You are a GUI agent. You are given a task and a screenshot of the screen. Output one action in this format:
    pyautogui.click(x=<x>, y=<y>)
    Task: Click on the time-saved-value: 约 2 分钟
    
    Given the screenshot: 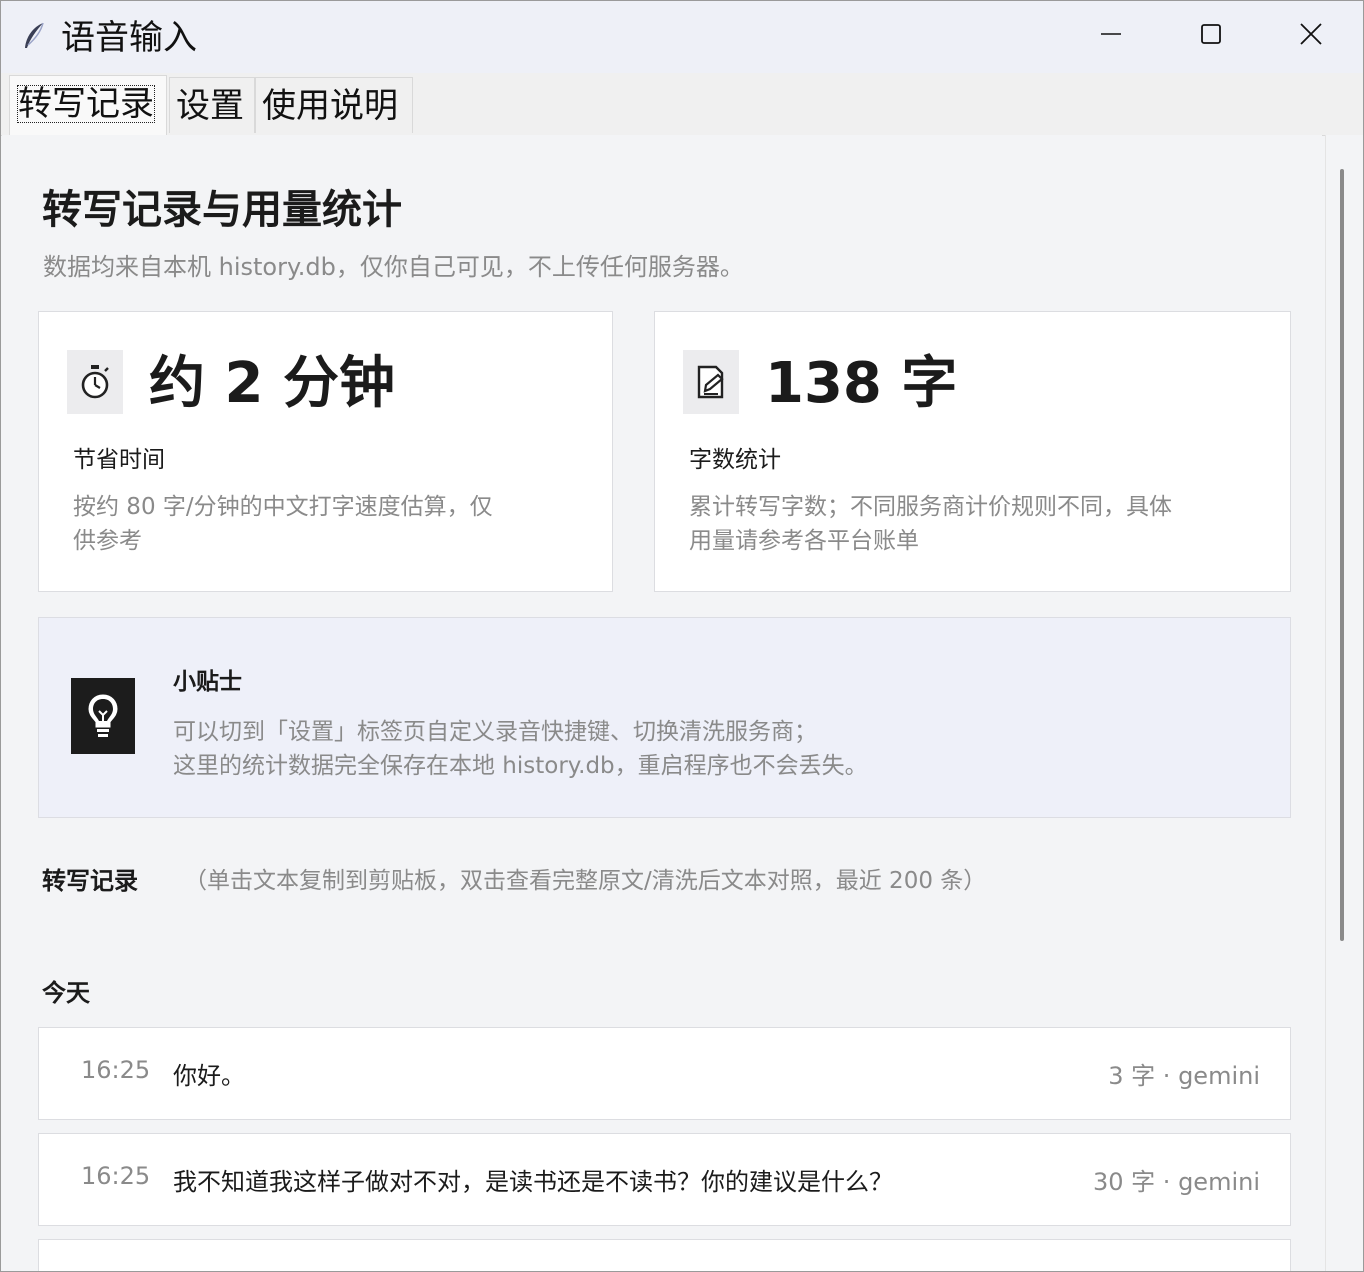 What is the action you would take?
    pyautogui.click(x=272, y=383)
    